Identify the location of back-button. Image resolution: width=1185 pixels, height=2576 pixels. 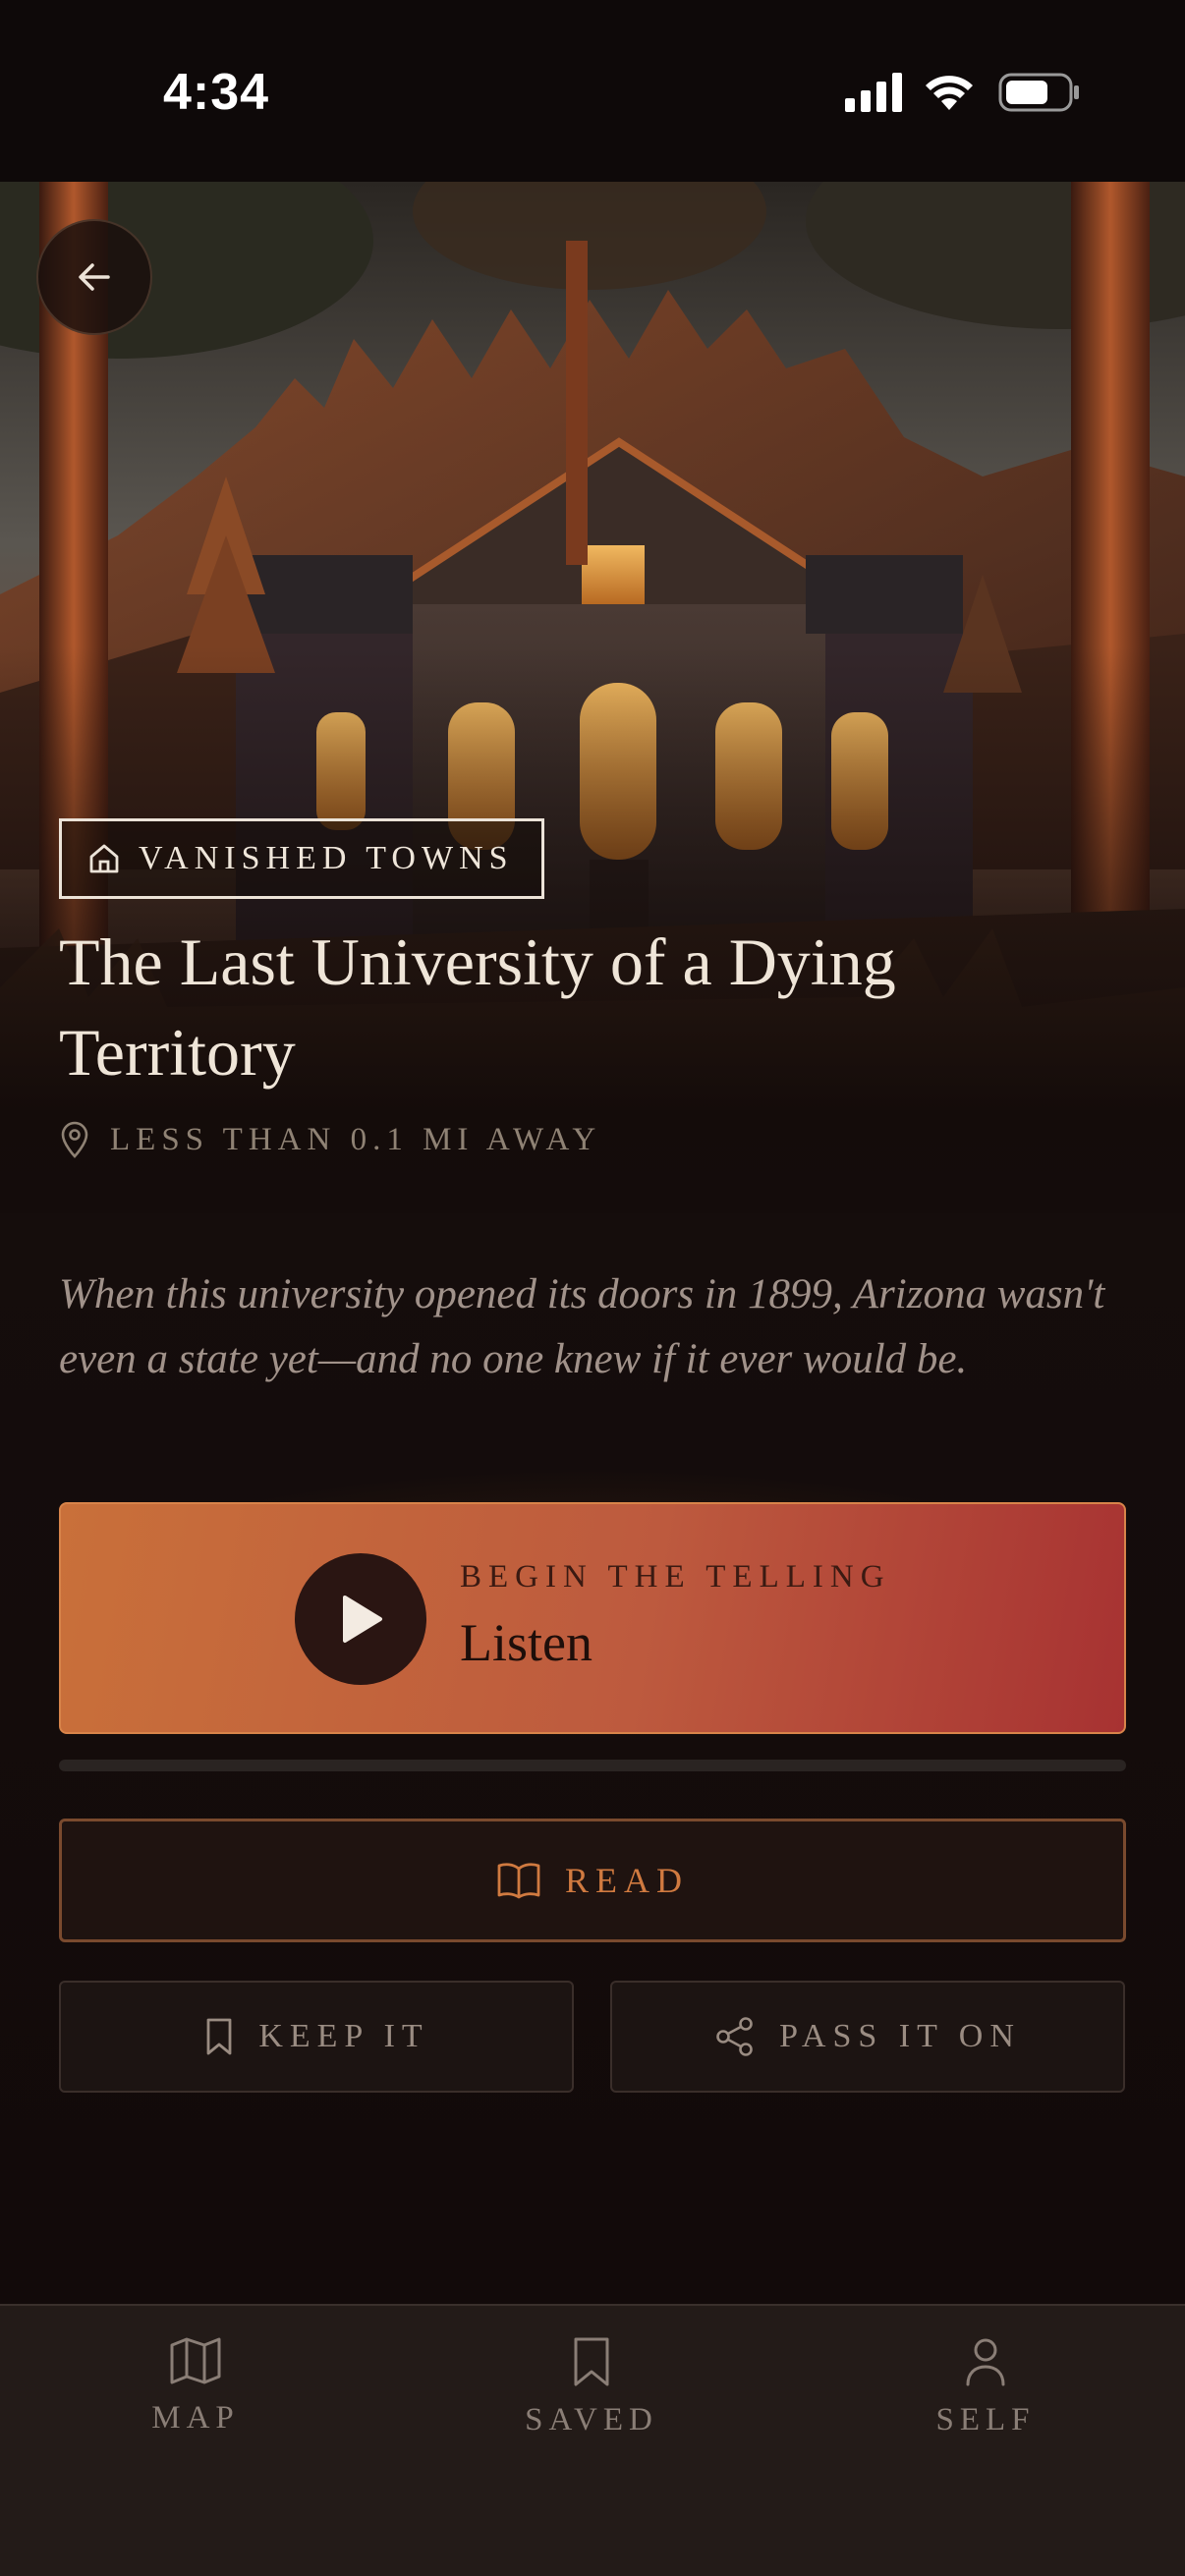
(94, 277).